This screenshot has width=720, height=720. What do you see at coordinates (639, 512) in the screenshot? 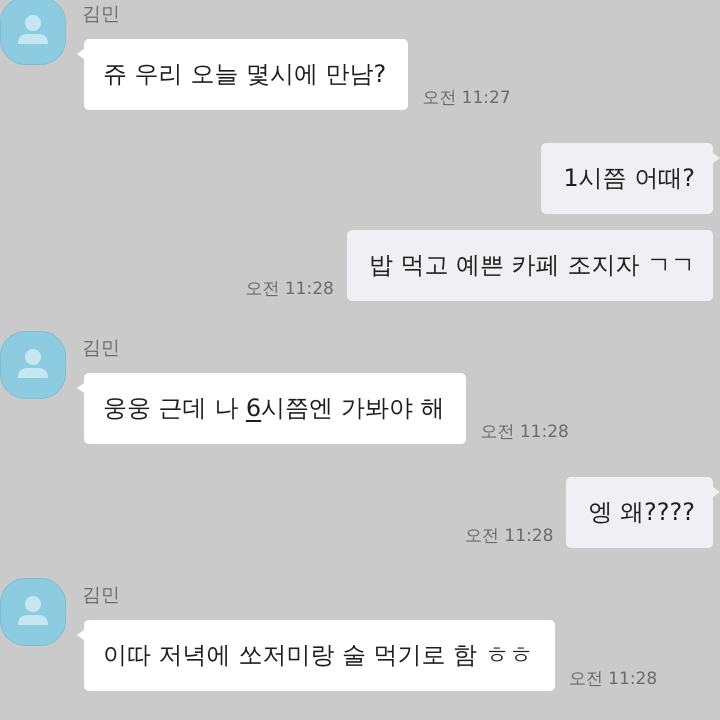
I see `message-bubble: 엥 왜????` at bounding box center [639, 512].